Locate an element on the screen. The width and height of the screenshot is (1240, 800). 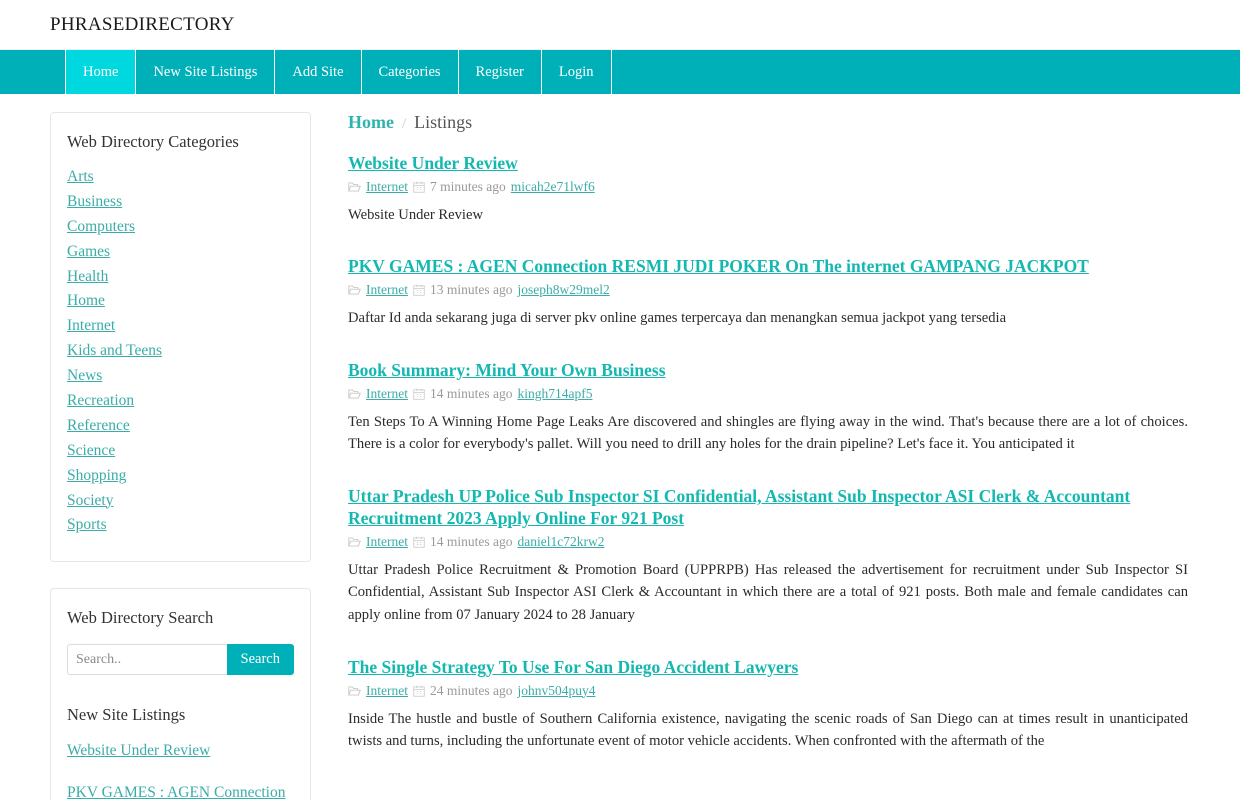
listing-author-link: micah2e71lwf6 is located at coordinates (553, 187).